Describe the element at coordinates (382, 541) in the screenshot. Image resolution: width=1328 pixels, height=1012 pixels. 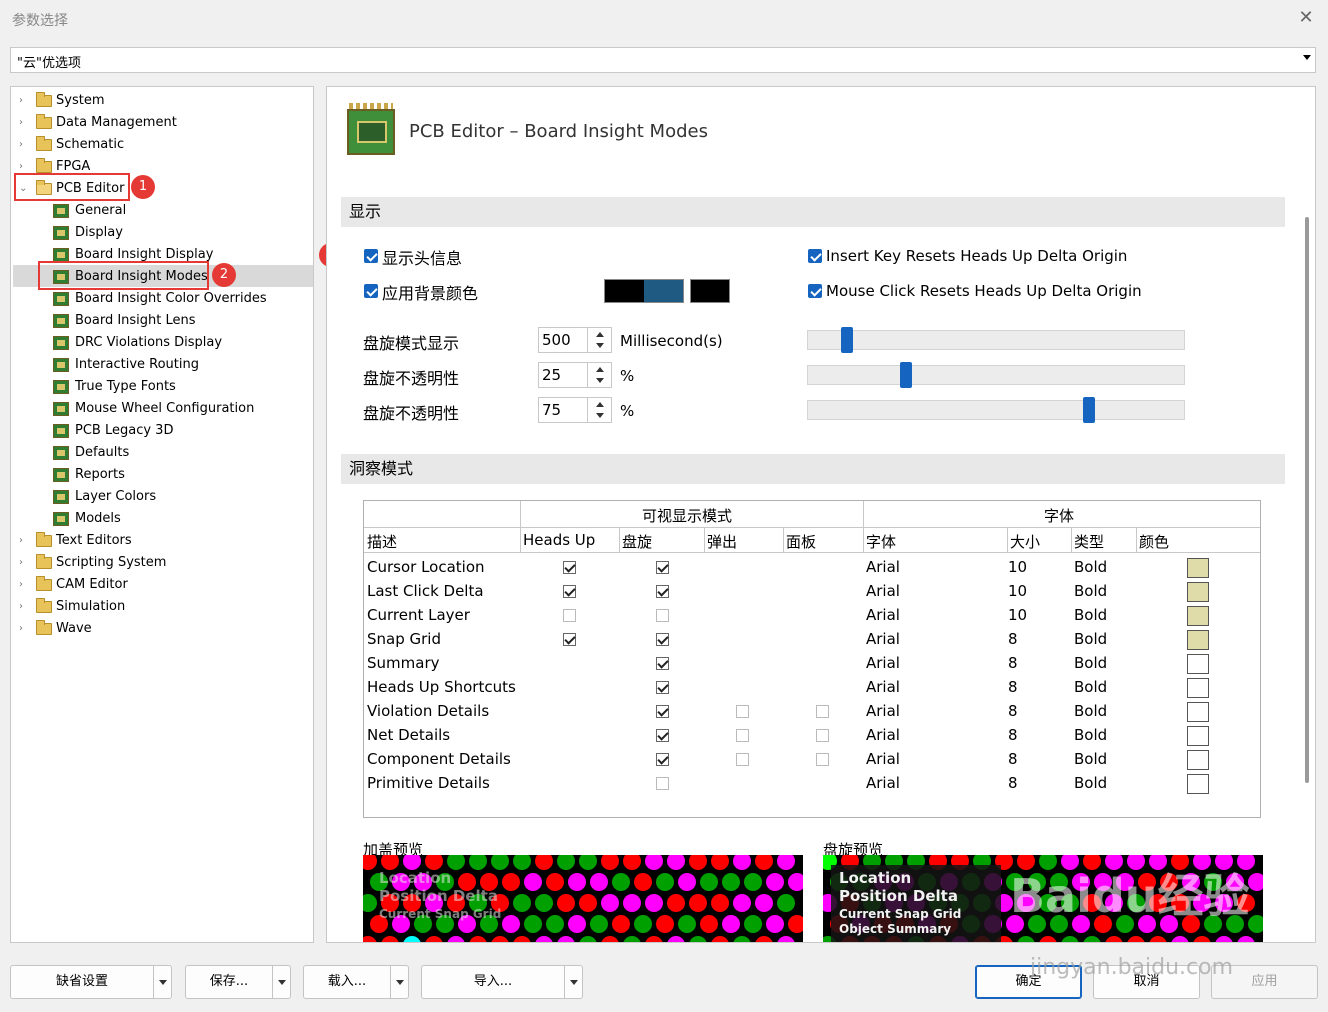
I see `col-header-description: 描述` at that location.